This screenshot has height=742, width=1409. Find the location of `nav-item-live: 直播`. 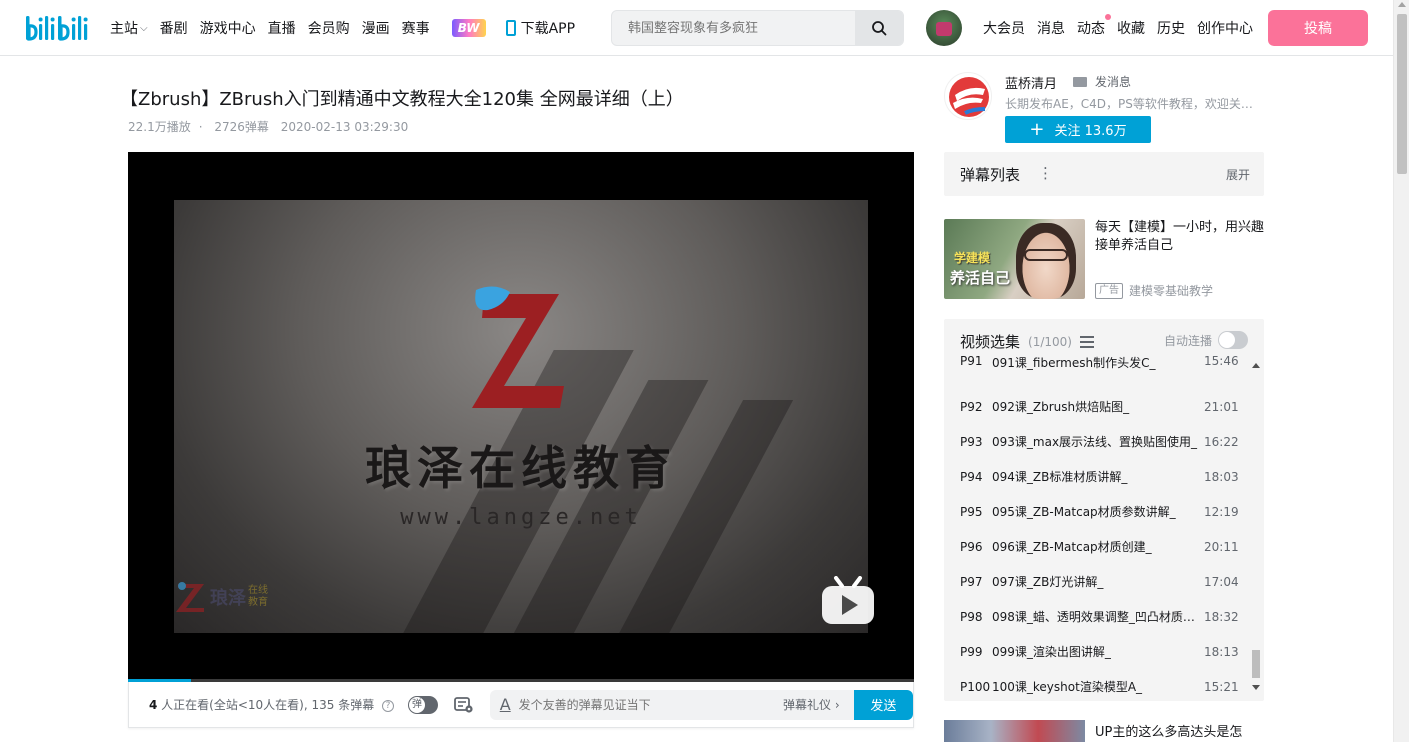

nav-item-live: 直播 is located at coordinates (282, 28).